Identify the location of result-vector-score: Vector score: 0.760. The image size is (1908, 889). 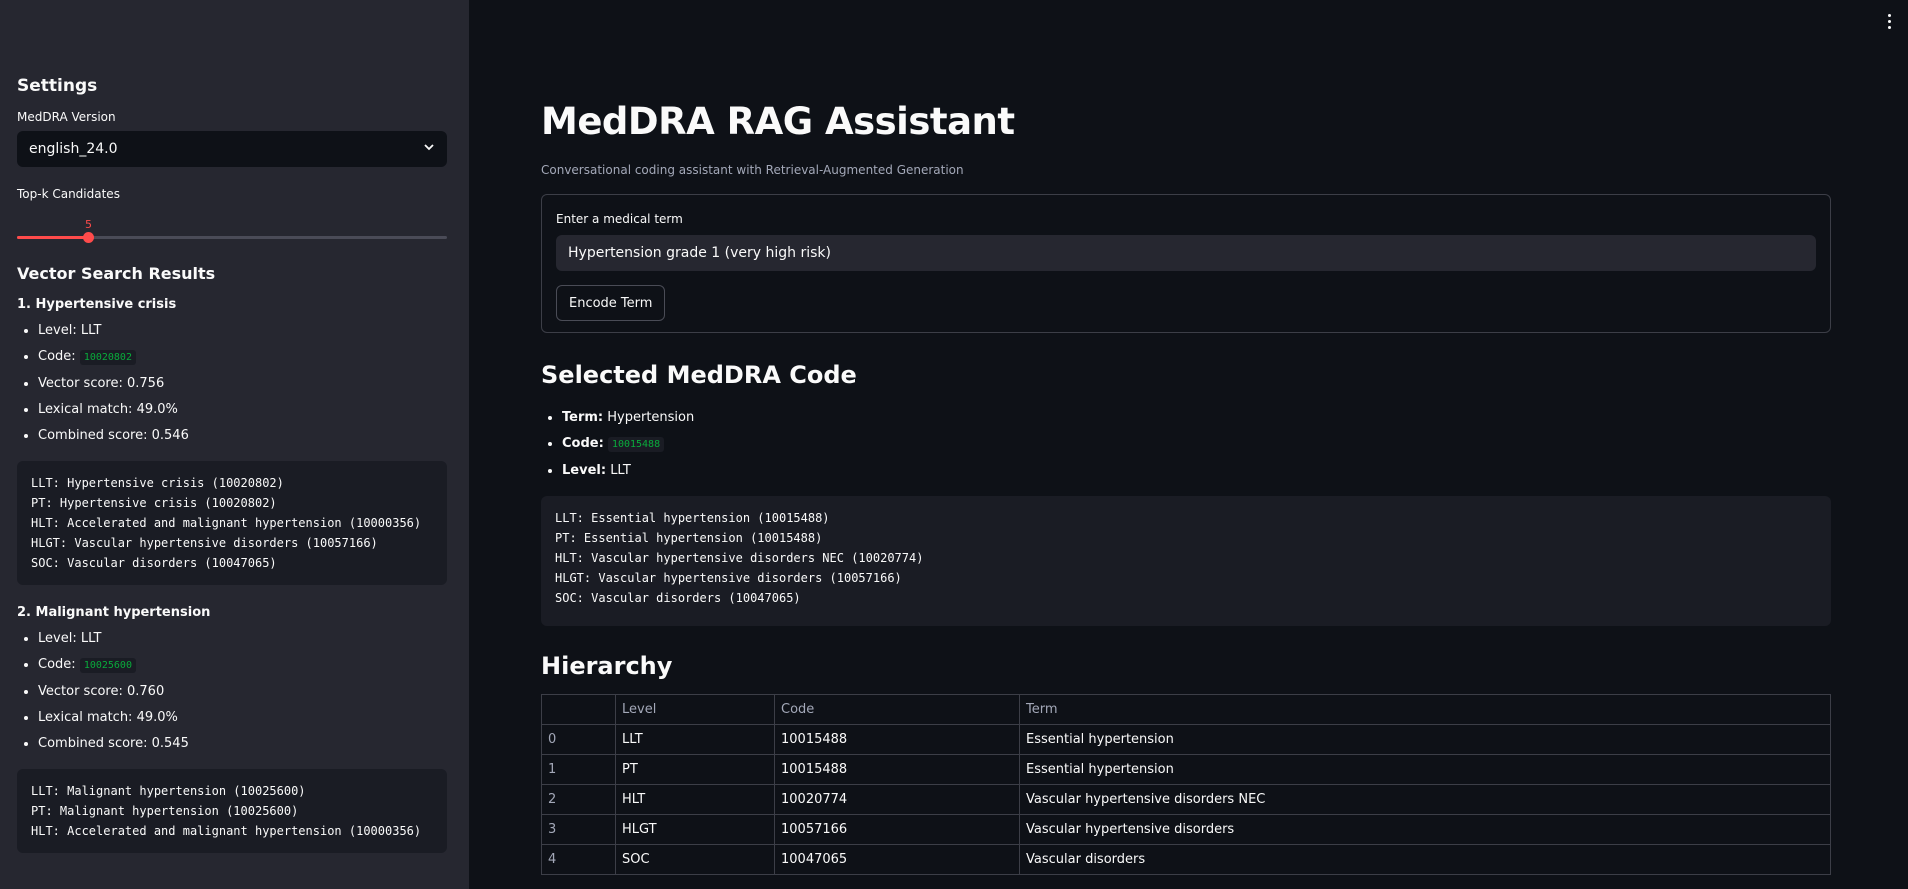
(242, 691).